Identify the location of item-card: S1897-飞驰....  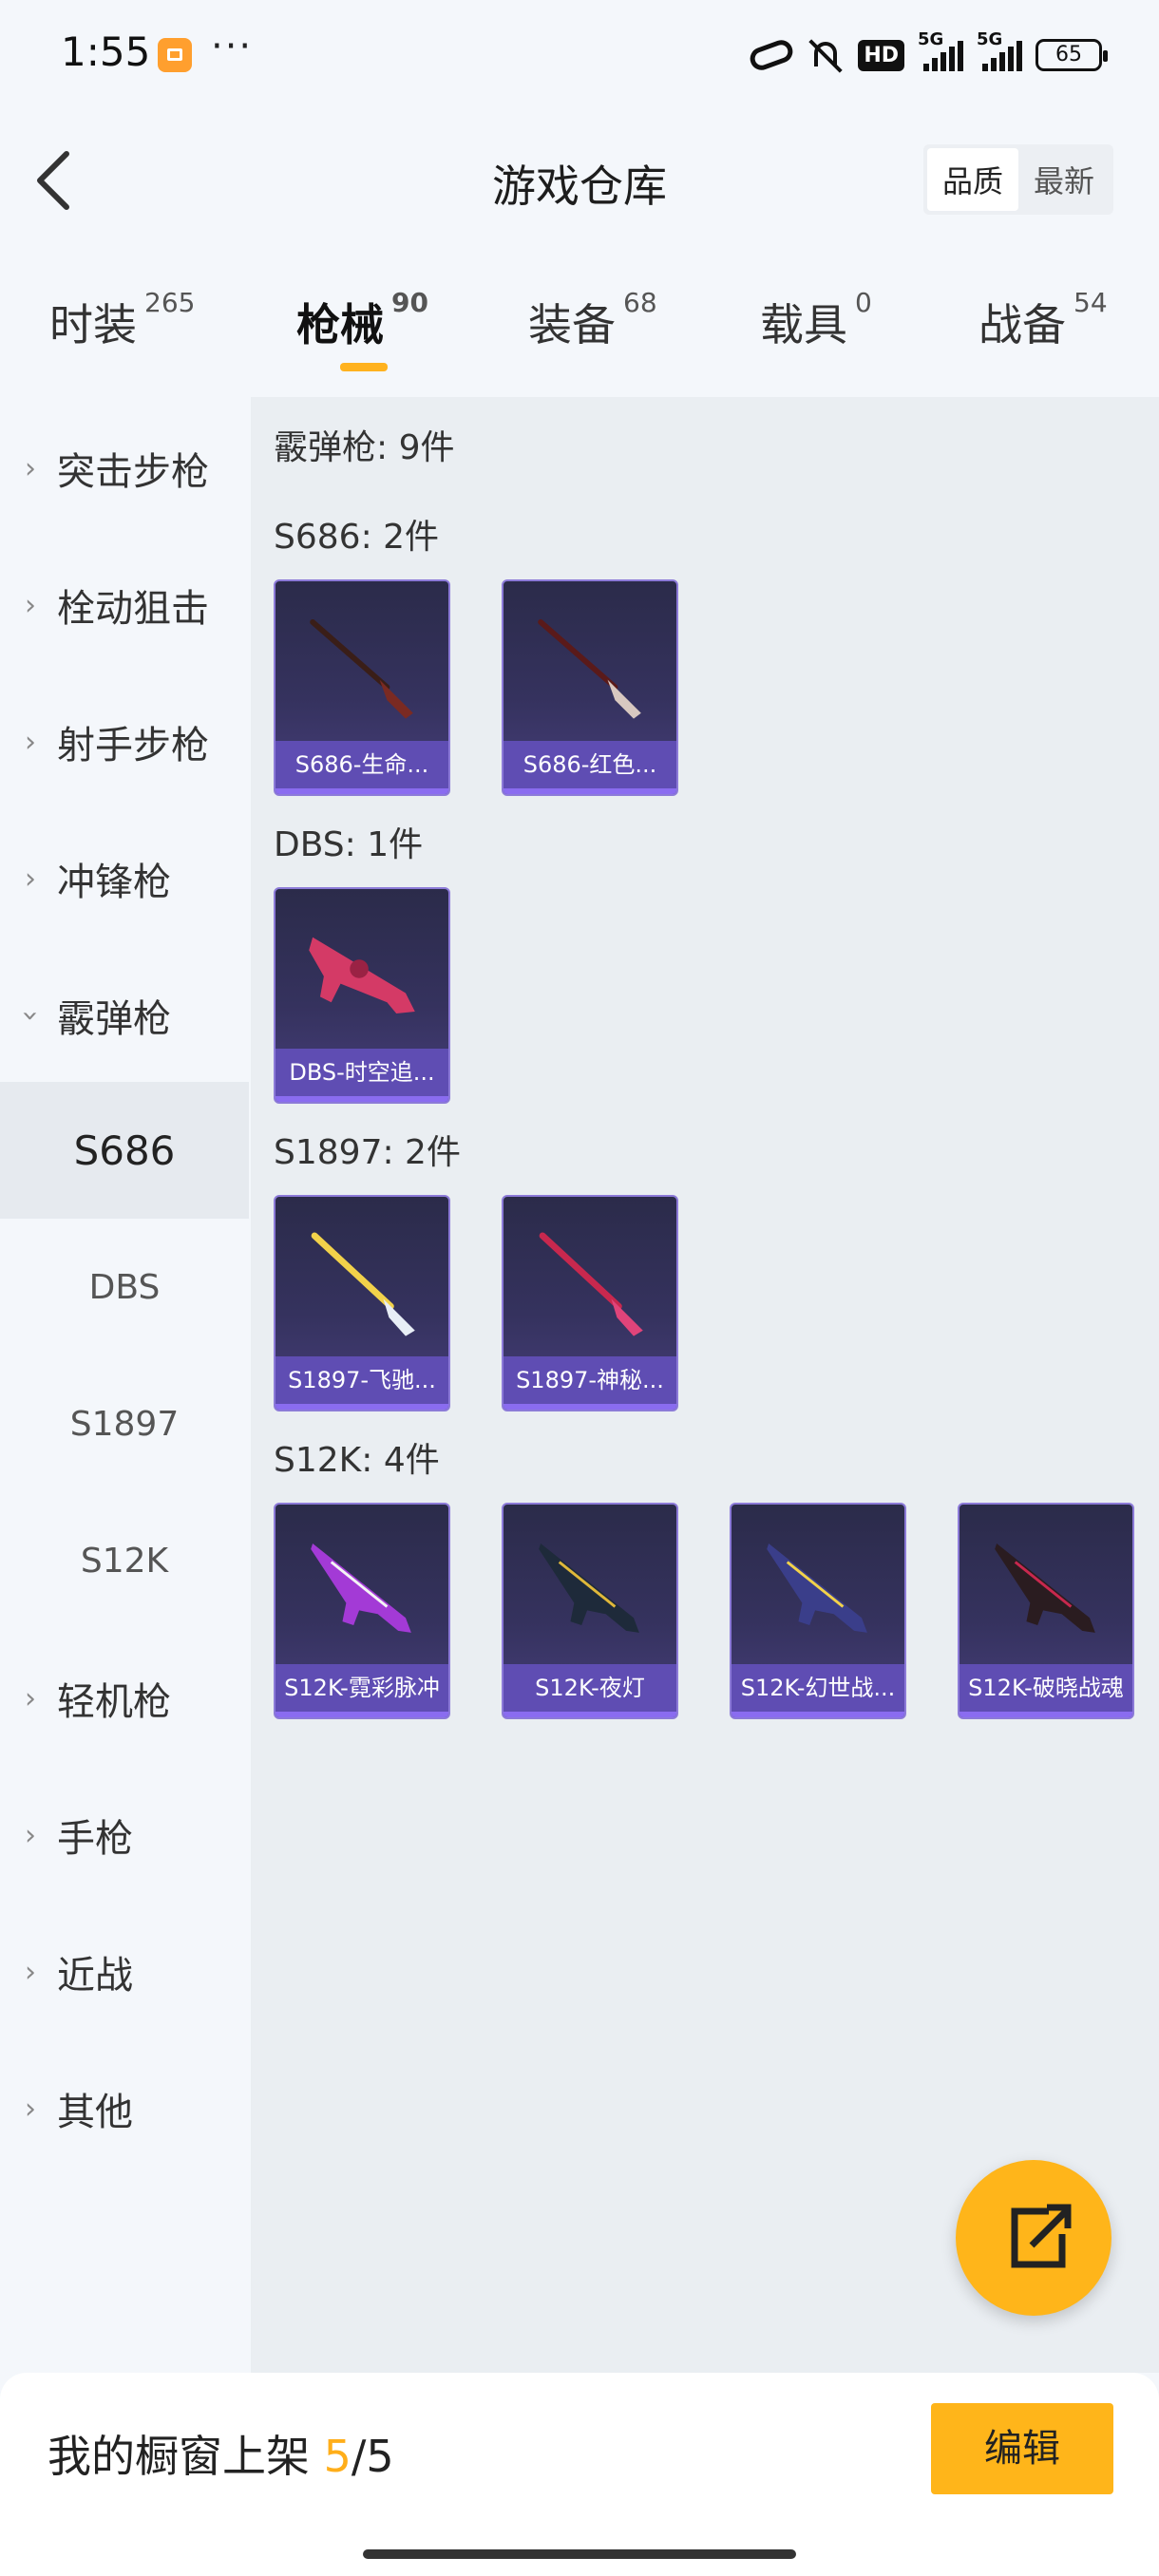
(362, 1303).